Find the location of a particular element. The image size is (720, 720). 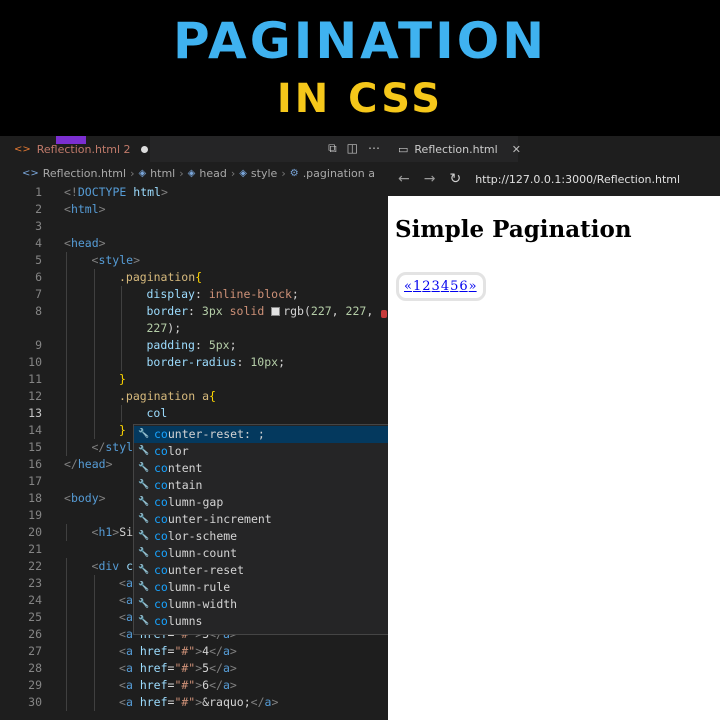

line-number: 4 is located at coordinates (38, 243).